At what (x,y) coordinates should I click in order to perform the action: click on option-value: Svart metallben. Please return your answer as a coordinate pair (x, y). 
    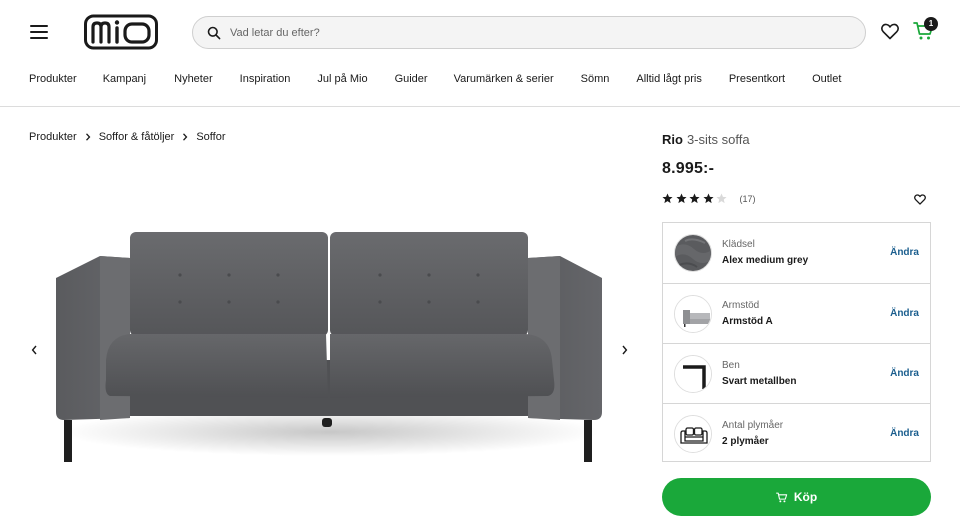
    Looking at the image, I should click on (759, 381).